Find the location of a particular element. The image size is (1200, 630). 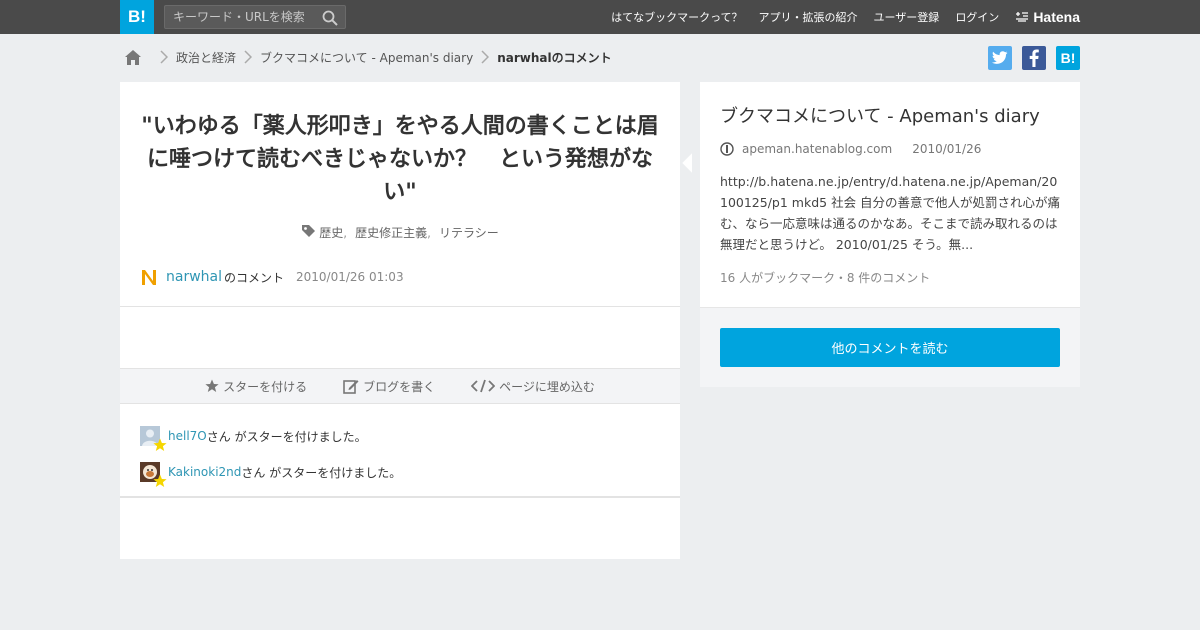

nav-apps: アプリ・拡張の紹介 is located at coordinates (808, 17).